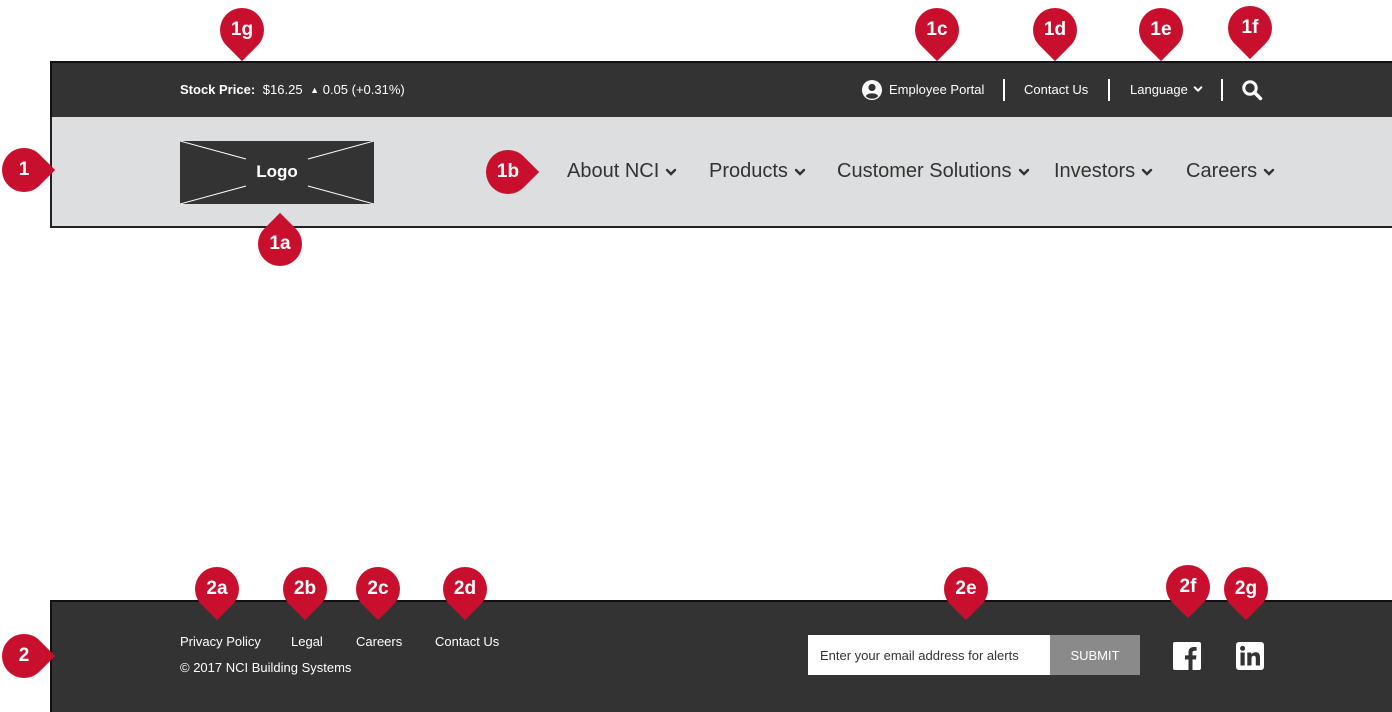 This screenshot has width=1392, height=712. Describe the element at coordinates (748, 171) in the screenshot. I see `nav-item-label: Products` at that location.